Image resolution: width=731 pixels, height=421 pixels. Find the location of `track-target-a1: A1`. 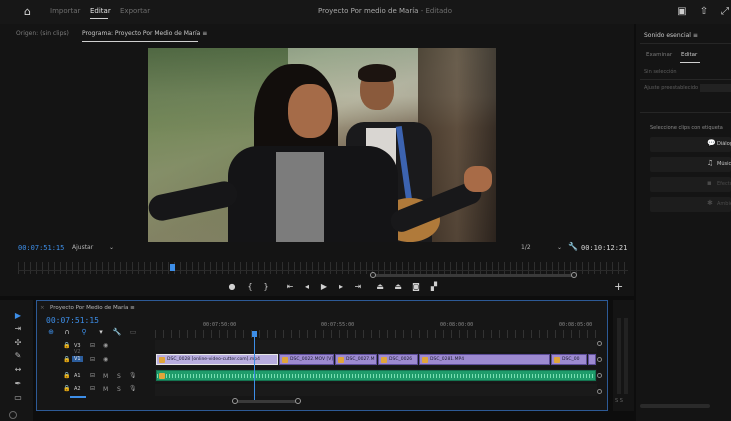

track-target-a1: A1 is located at coordinates (77, 376).